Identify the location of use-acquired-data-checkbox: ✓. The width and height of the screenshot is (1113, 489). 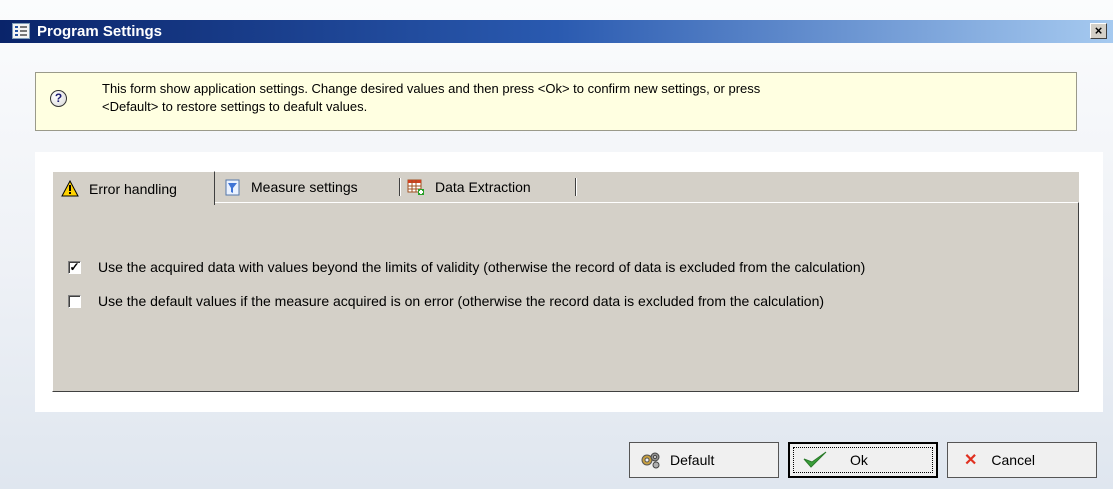
(74, 267).